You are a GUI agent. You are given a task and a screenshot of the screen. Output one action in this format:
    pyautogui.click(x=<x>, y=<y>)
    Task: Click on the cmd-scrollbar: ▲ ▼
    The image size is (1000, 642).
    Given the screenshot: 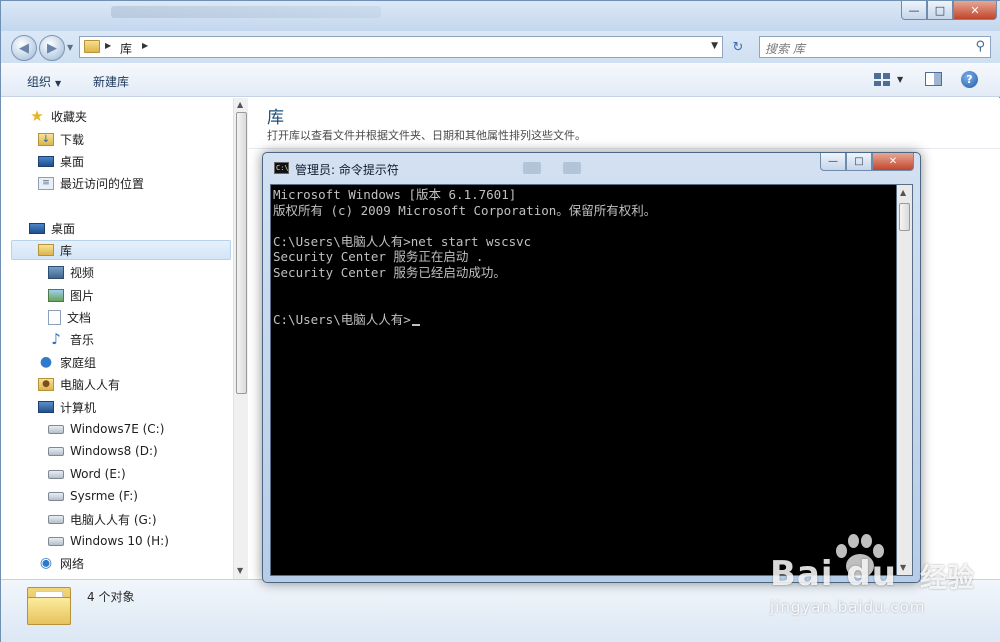 What is the action you would take?
    pyautogui.click(x=905, y=380)
    